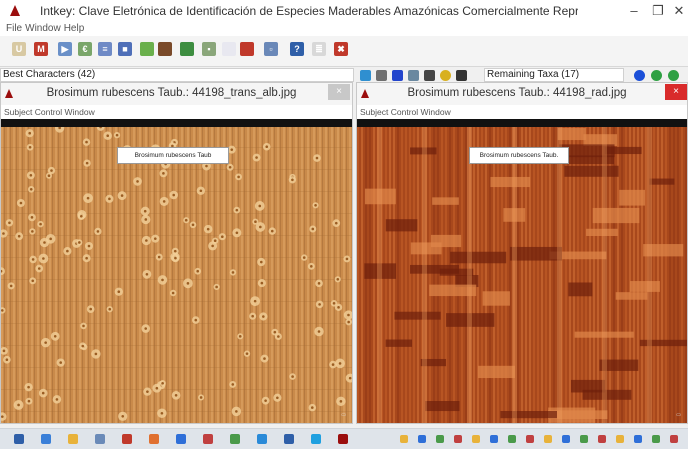 The image size is (688, 449). What do you see at coordinates (15, 10) in the screenshot?
I see `app-icon` at bounding box center [15, 10].